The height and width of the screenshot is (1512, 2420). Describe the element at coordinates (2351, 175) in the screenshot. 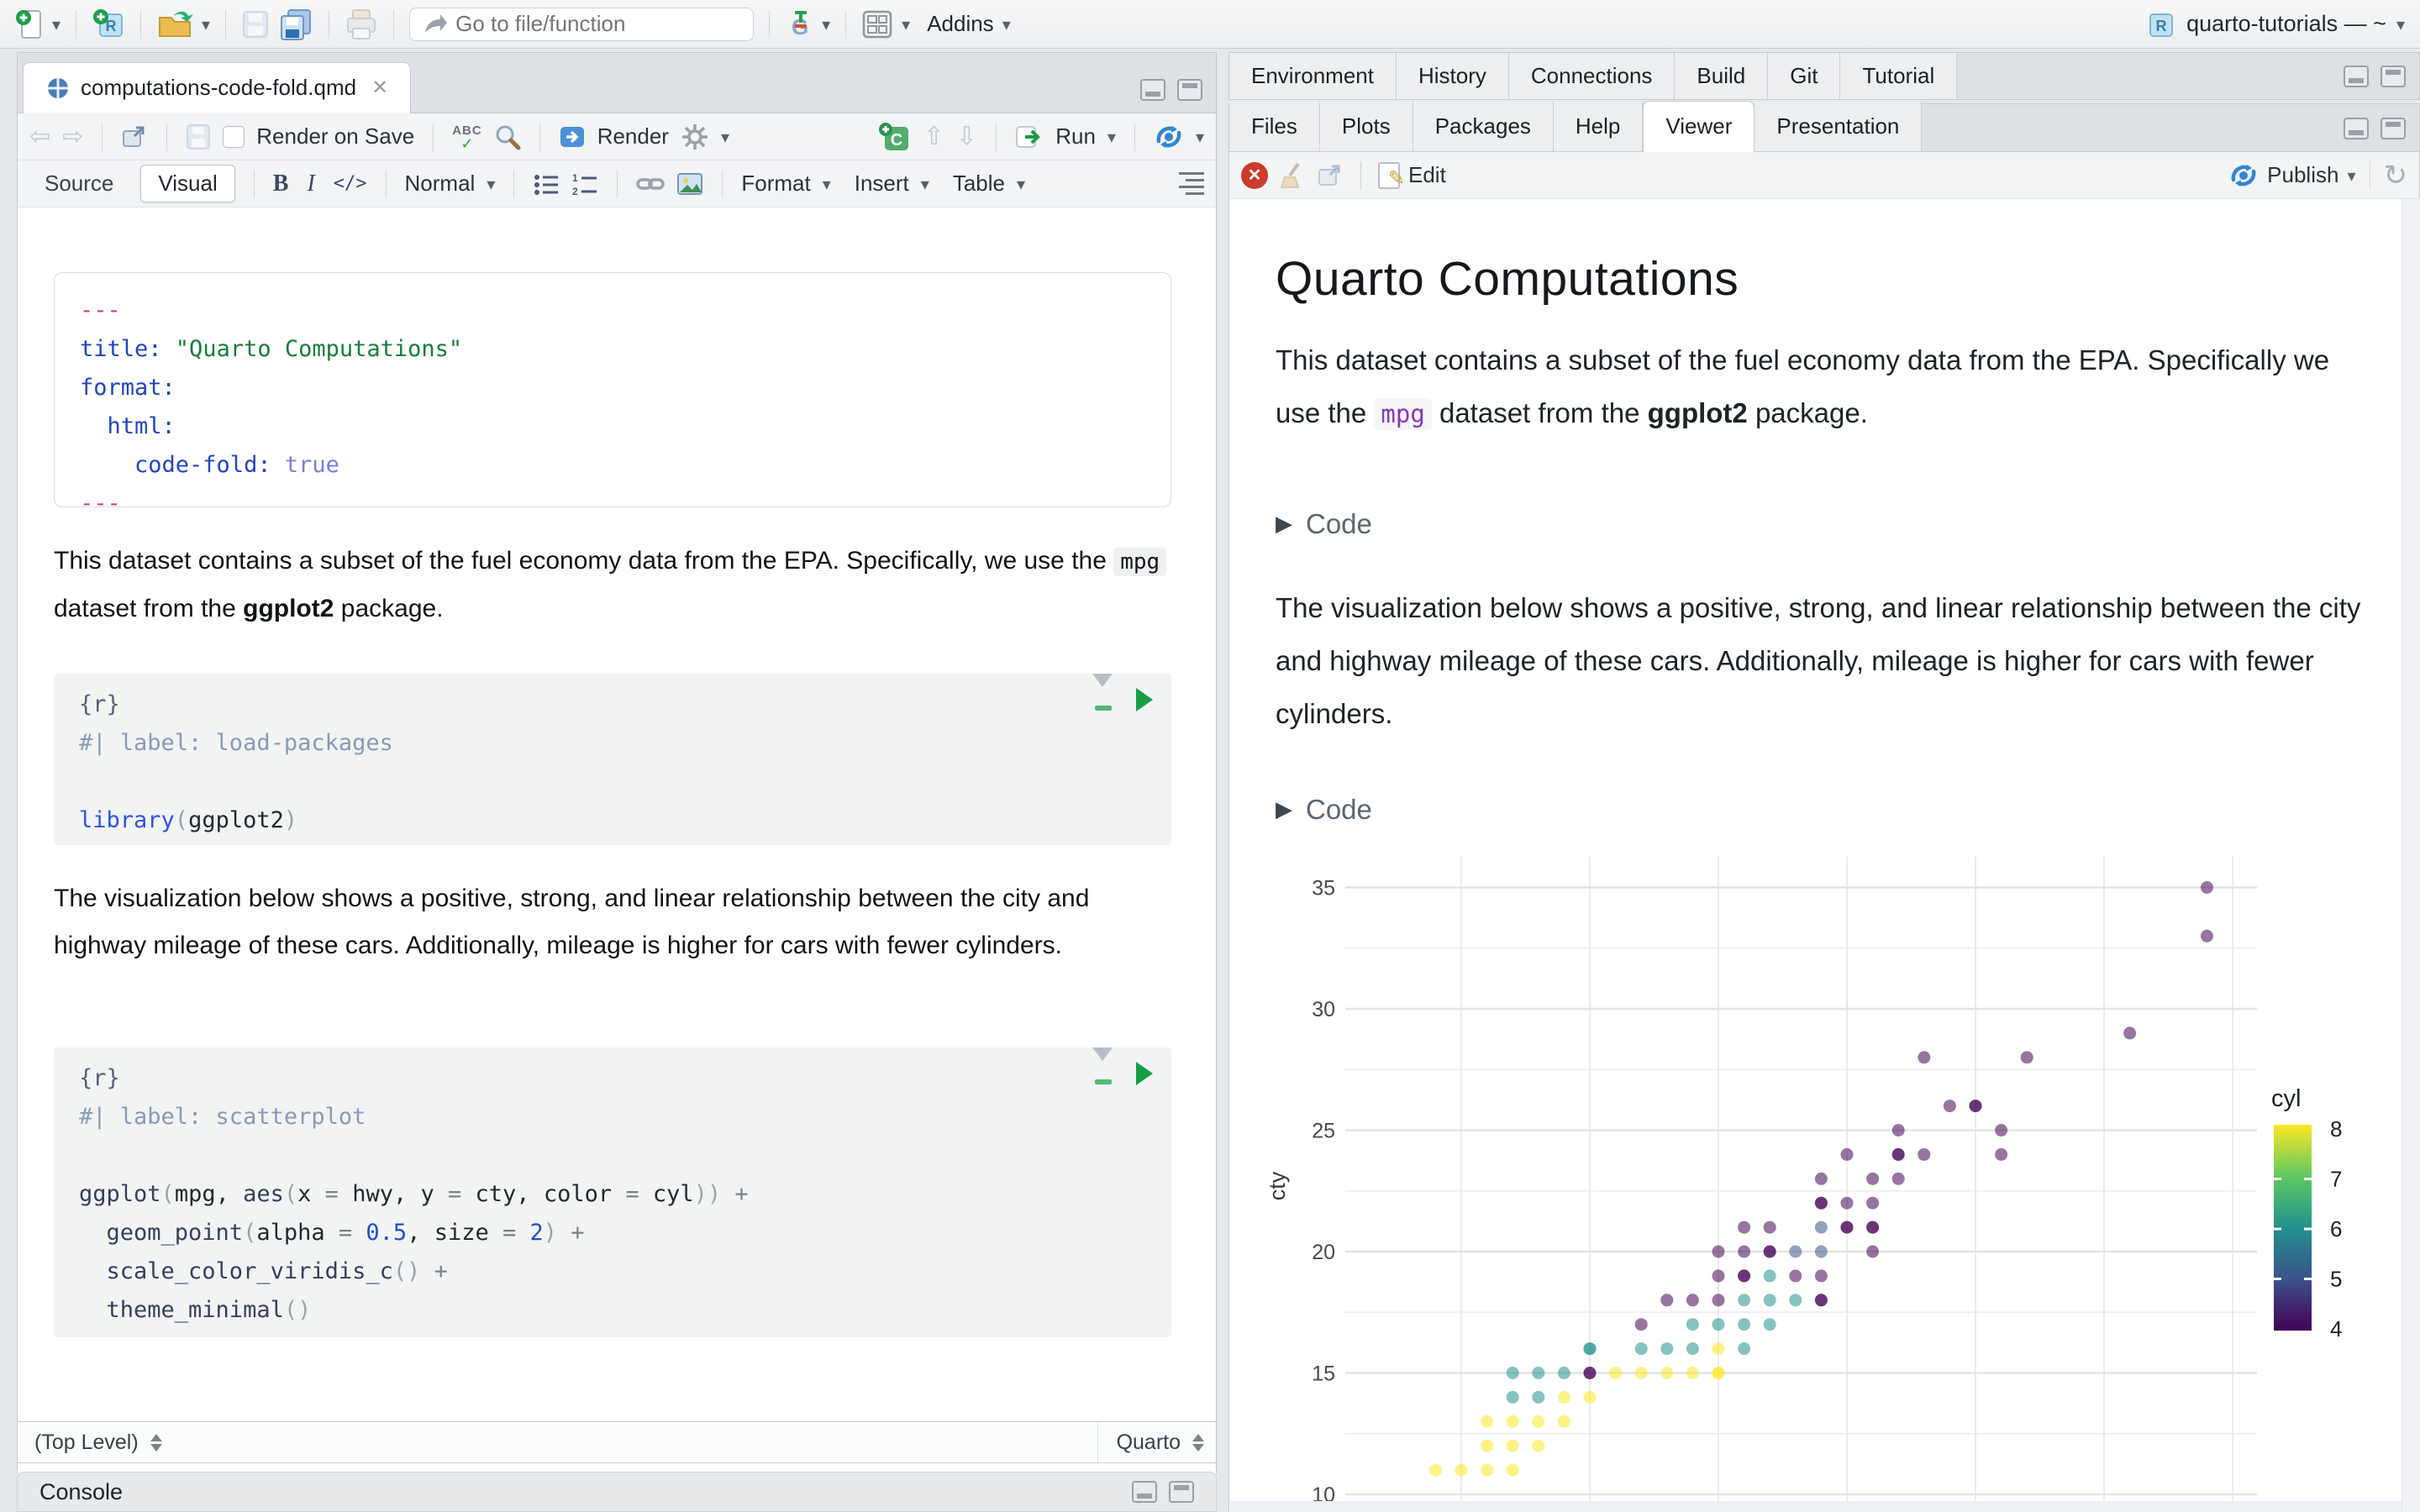

I see `publish-caret: ▾` at that location.